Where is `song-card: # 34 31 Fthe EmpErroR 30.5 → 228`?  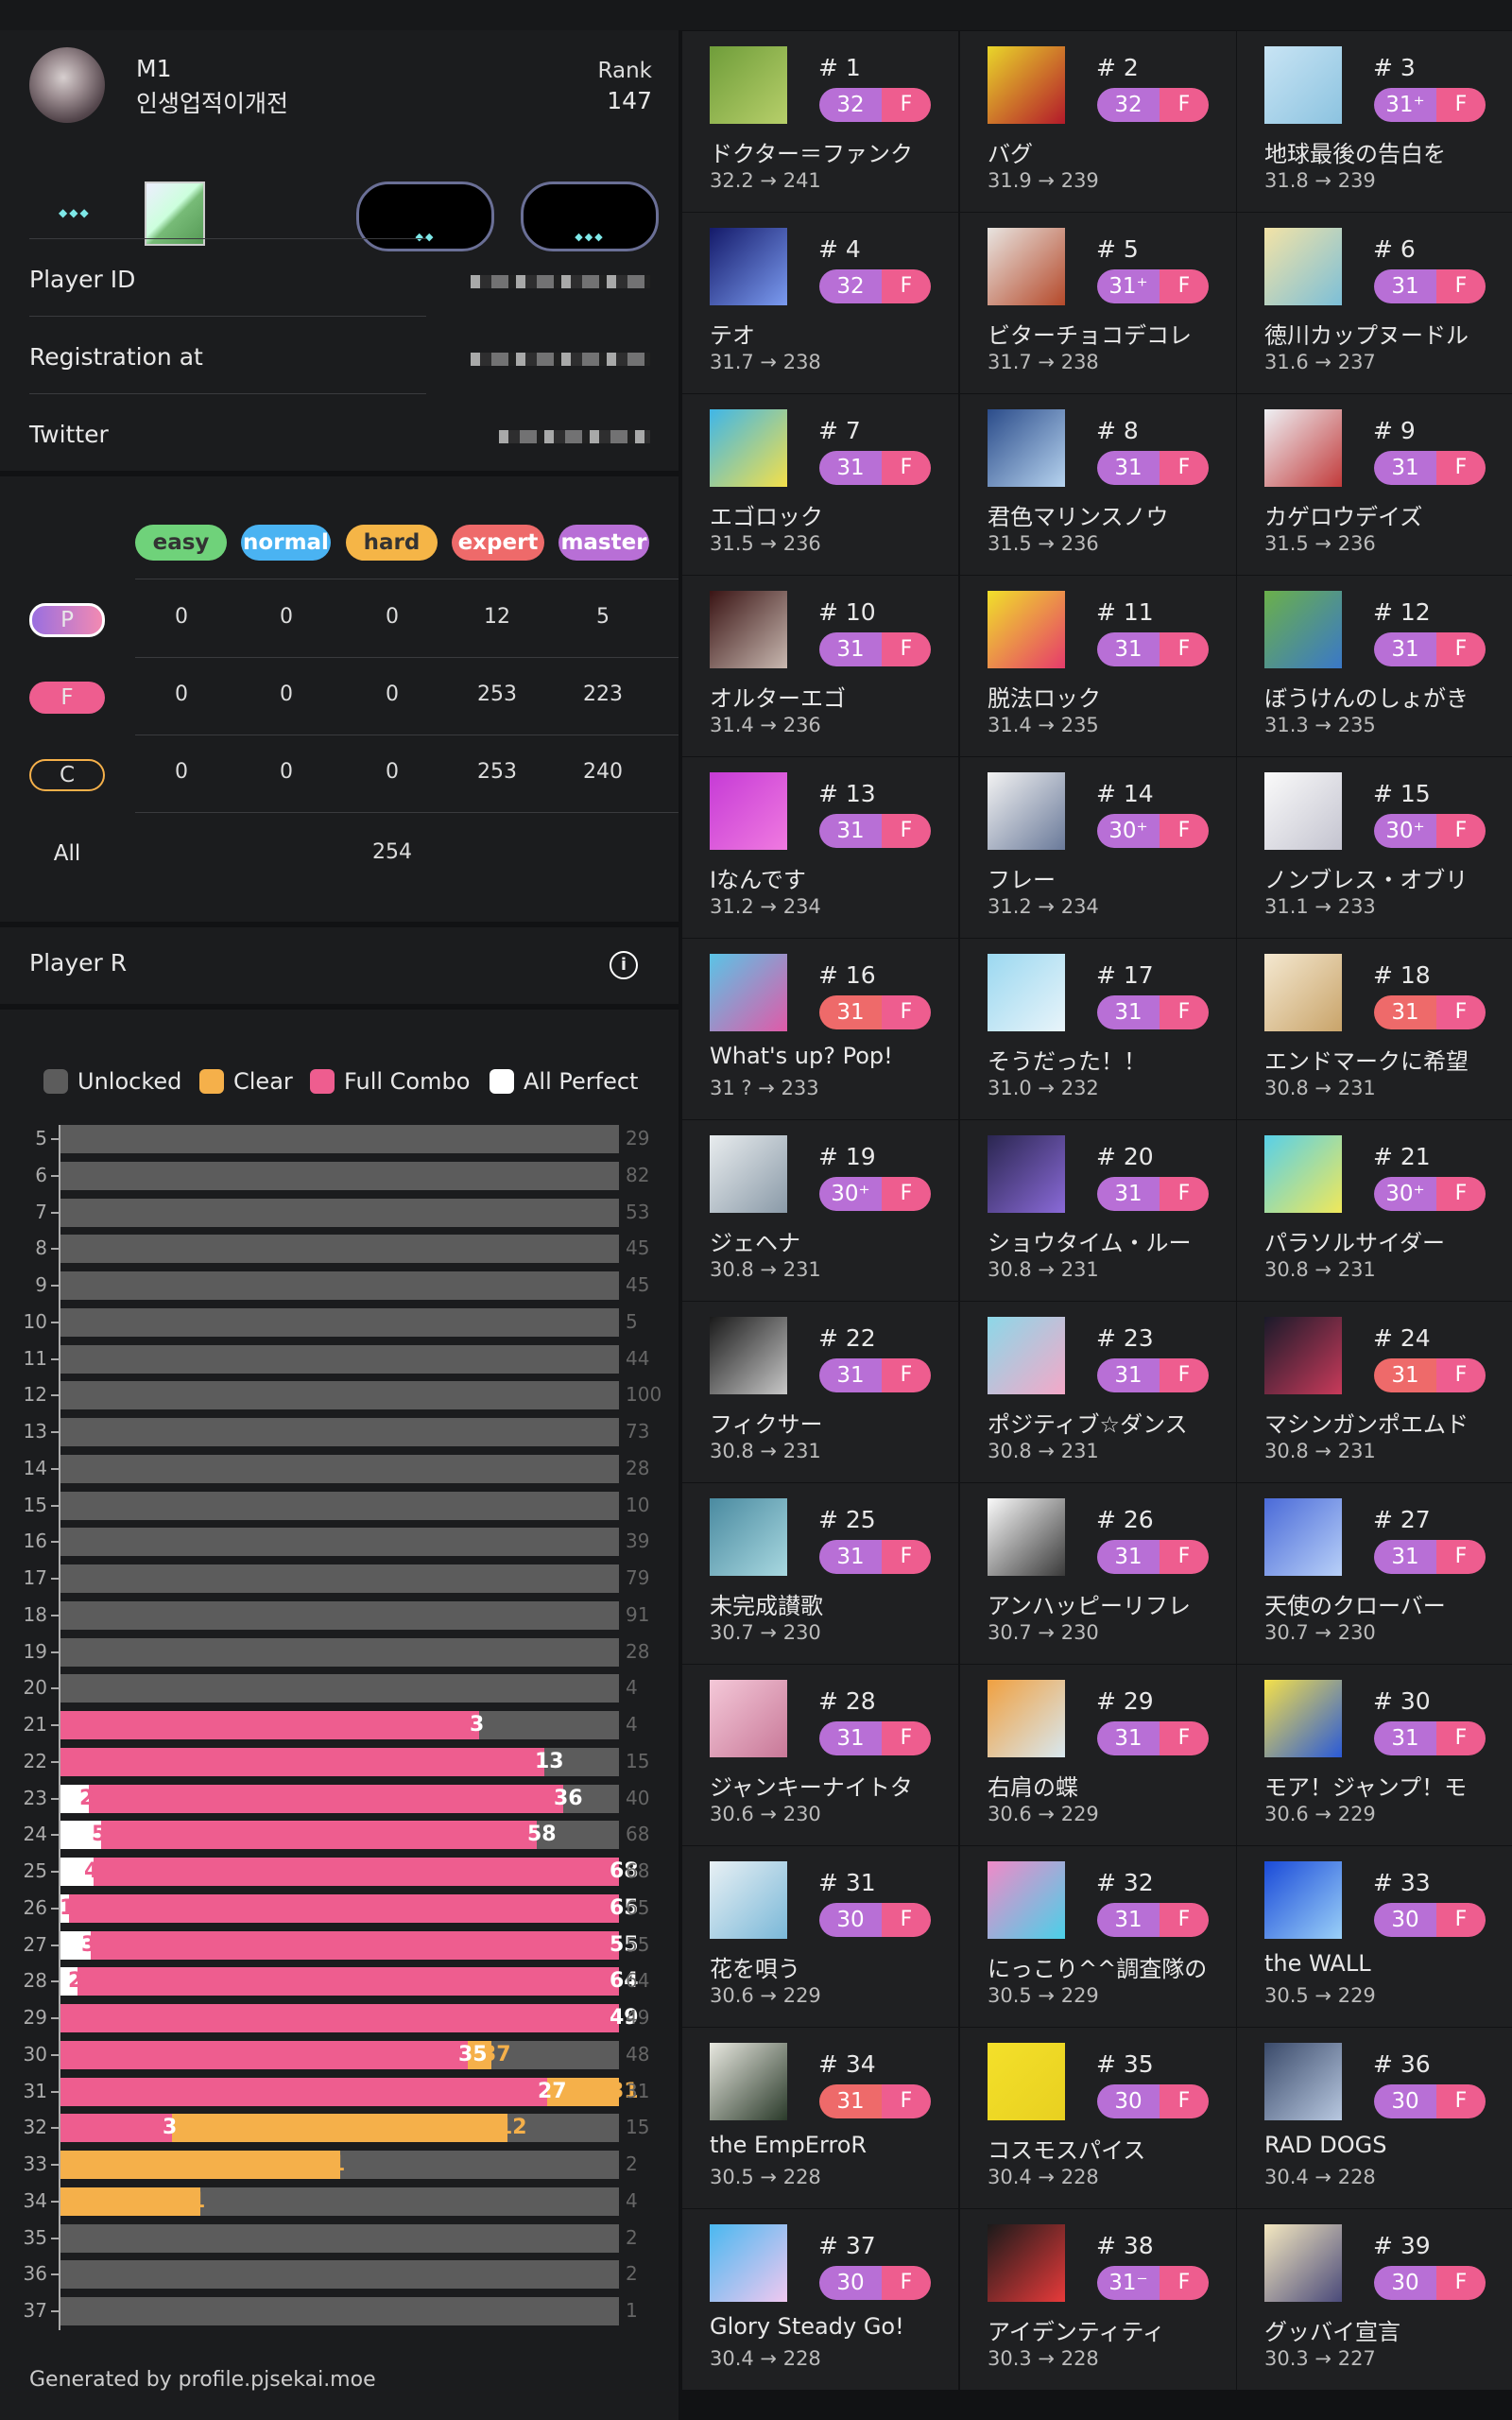 song-card: # 34 31 Fthe EmpErroR 30.5 → 228 is located at coordinates (820, 2118).